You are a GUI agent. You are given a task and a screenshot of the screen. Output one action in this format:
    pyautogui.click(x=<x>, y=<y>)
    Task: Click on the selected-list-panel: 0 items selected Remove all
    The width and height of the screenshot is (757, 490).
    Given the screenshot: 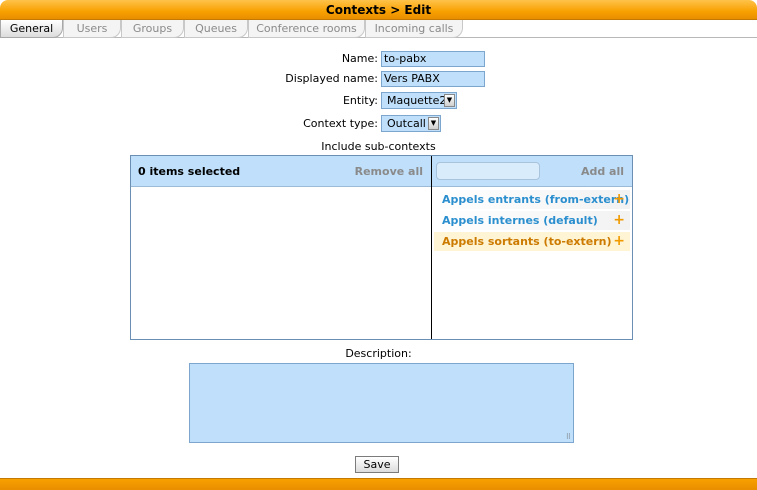 What is the action you would take?
    pyautogui.click(x=281, y=247)
    